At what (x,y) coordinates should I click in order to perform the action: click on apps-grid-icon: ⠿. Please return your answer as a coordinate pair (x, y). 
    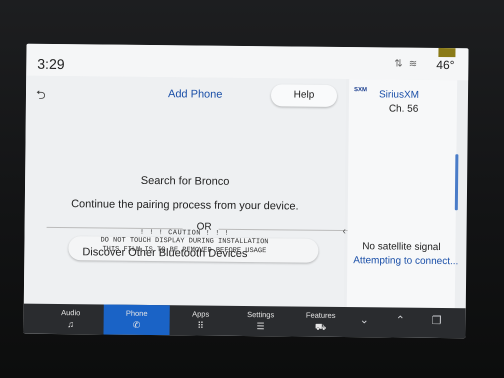
    Looking at the image, I should click on (200, 325).